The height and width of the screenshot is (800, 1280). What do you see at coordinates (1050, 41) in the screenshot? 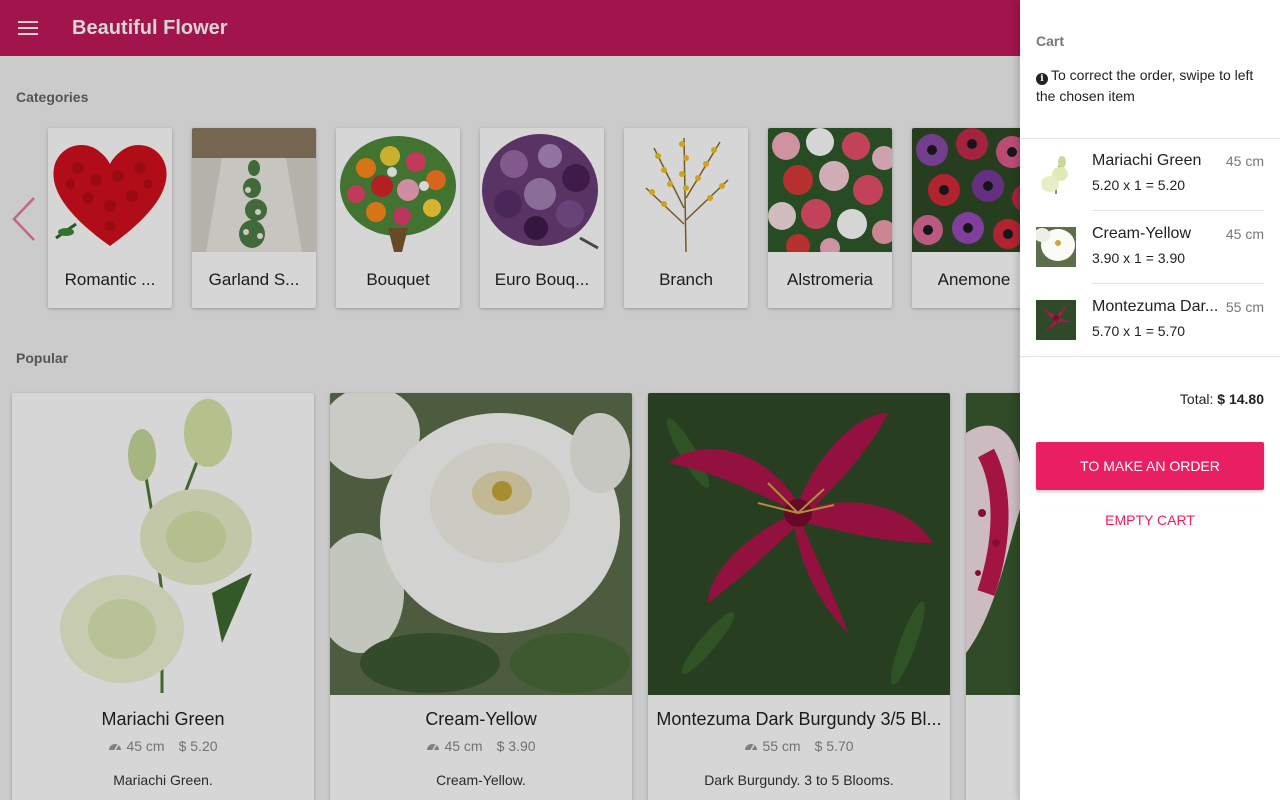
I see `cart-title: Cart` at bounding box center [1050, 41].